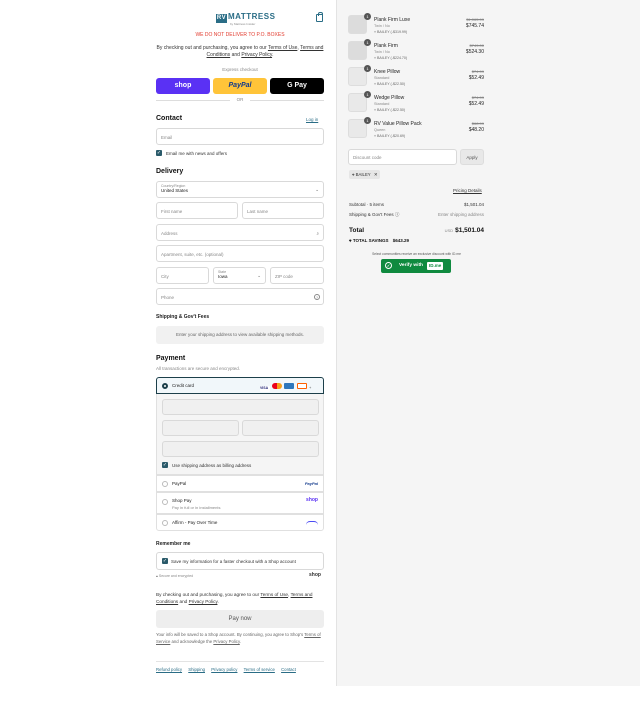 The height and width of the screenshot is (713, 640). Describe the element at coordinates (288, 669) in the screenshot. I see `footer-link-contact: Contact` at that location.